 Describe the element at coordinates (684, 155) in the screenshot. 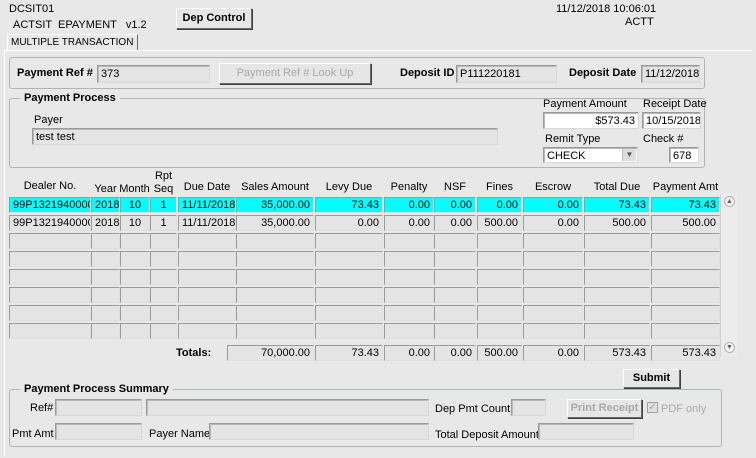

I see `check-number-field: 678` at that location.